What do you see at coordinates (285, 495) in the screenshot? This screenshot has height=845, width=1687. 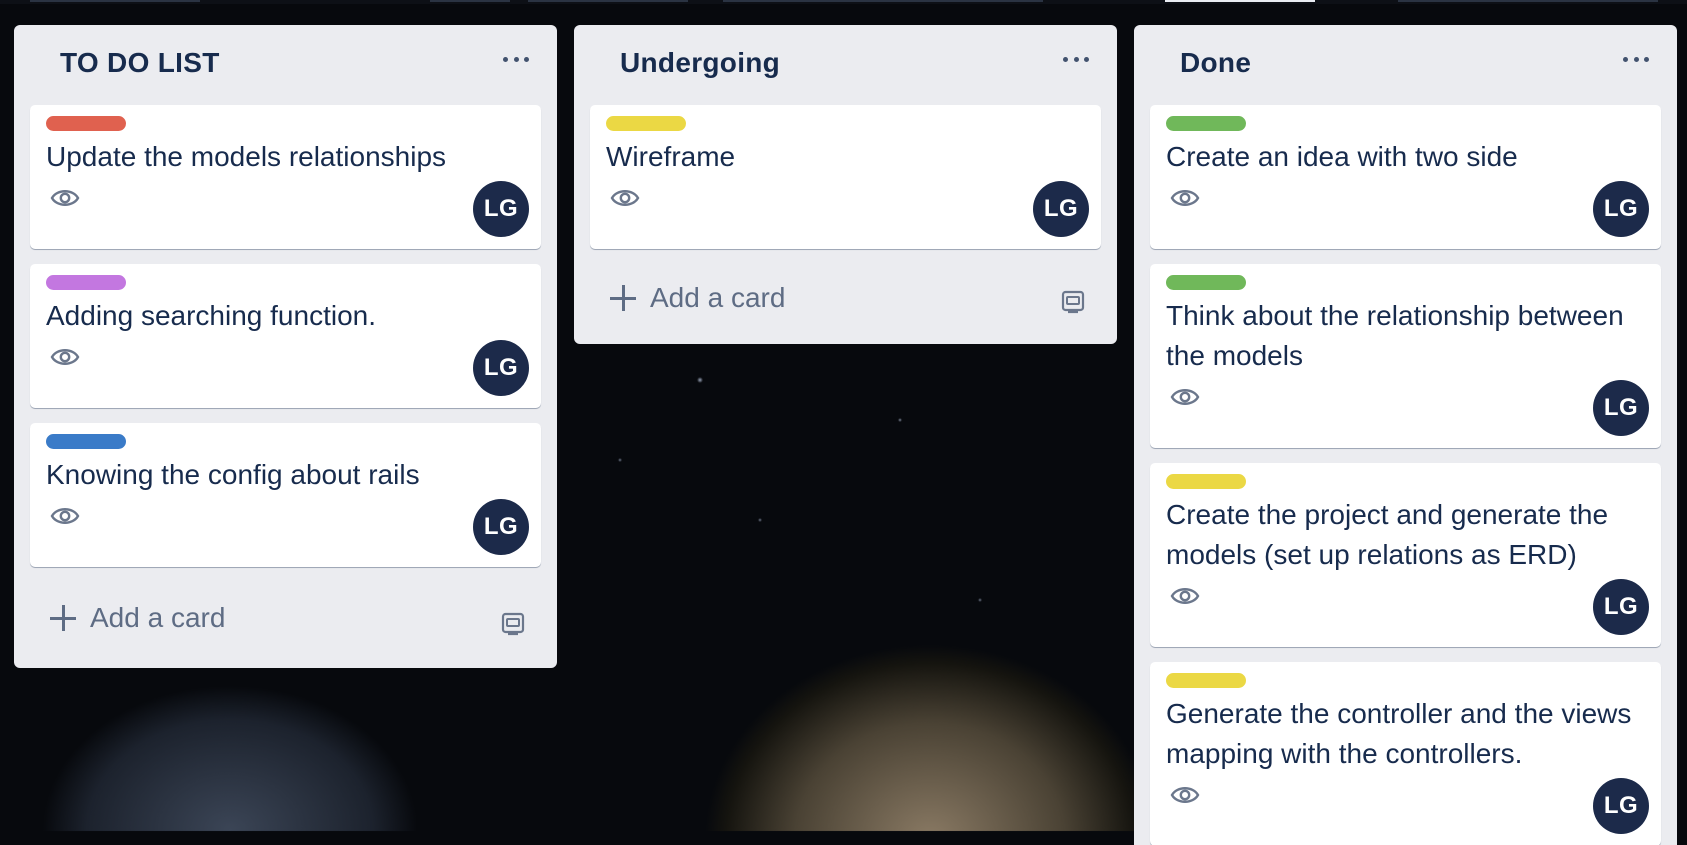 I see `card: Knowing the config about rails LG` at bounding box center [285, 495].